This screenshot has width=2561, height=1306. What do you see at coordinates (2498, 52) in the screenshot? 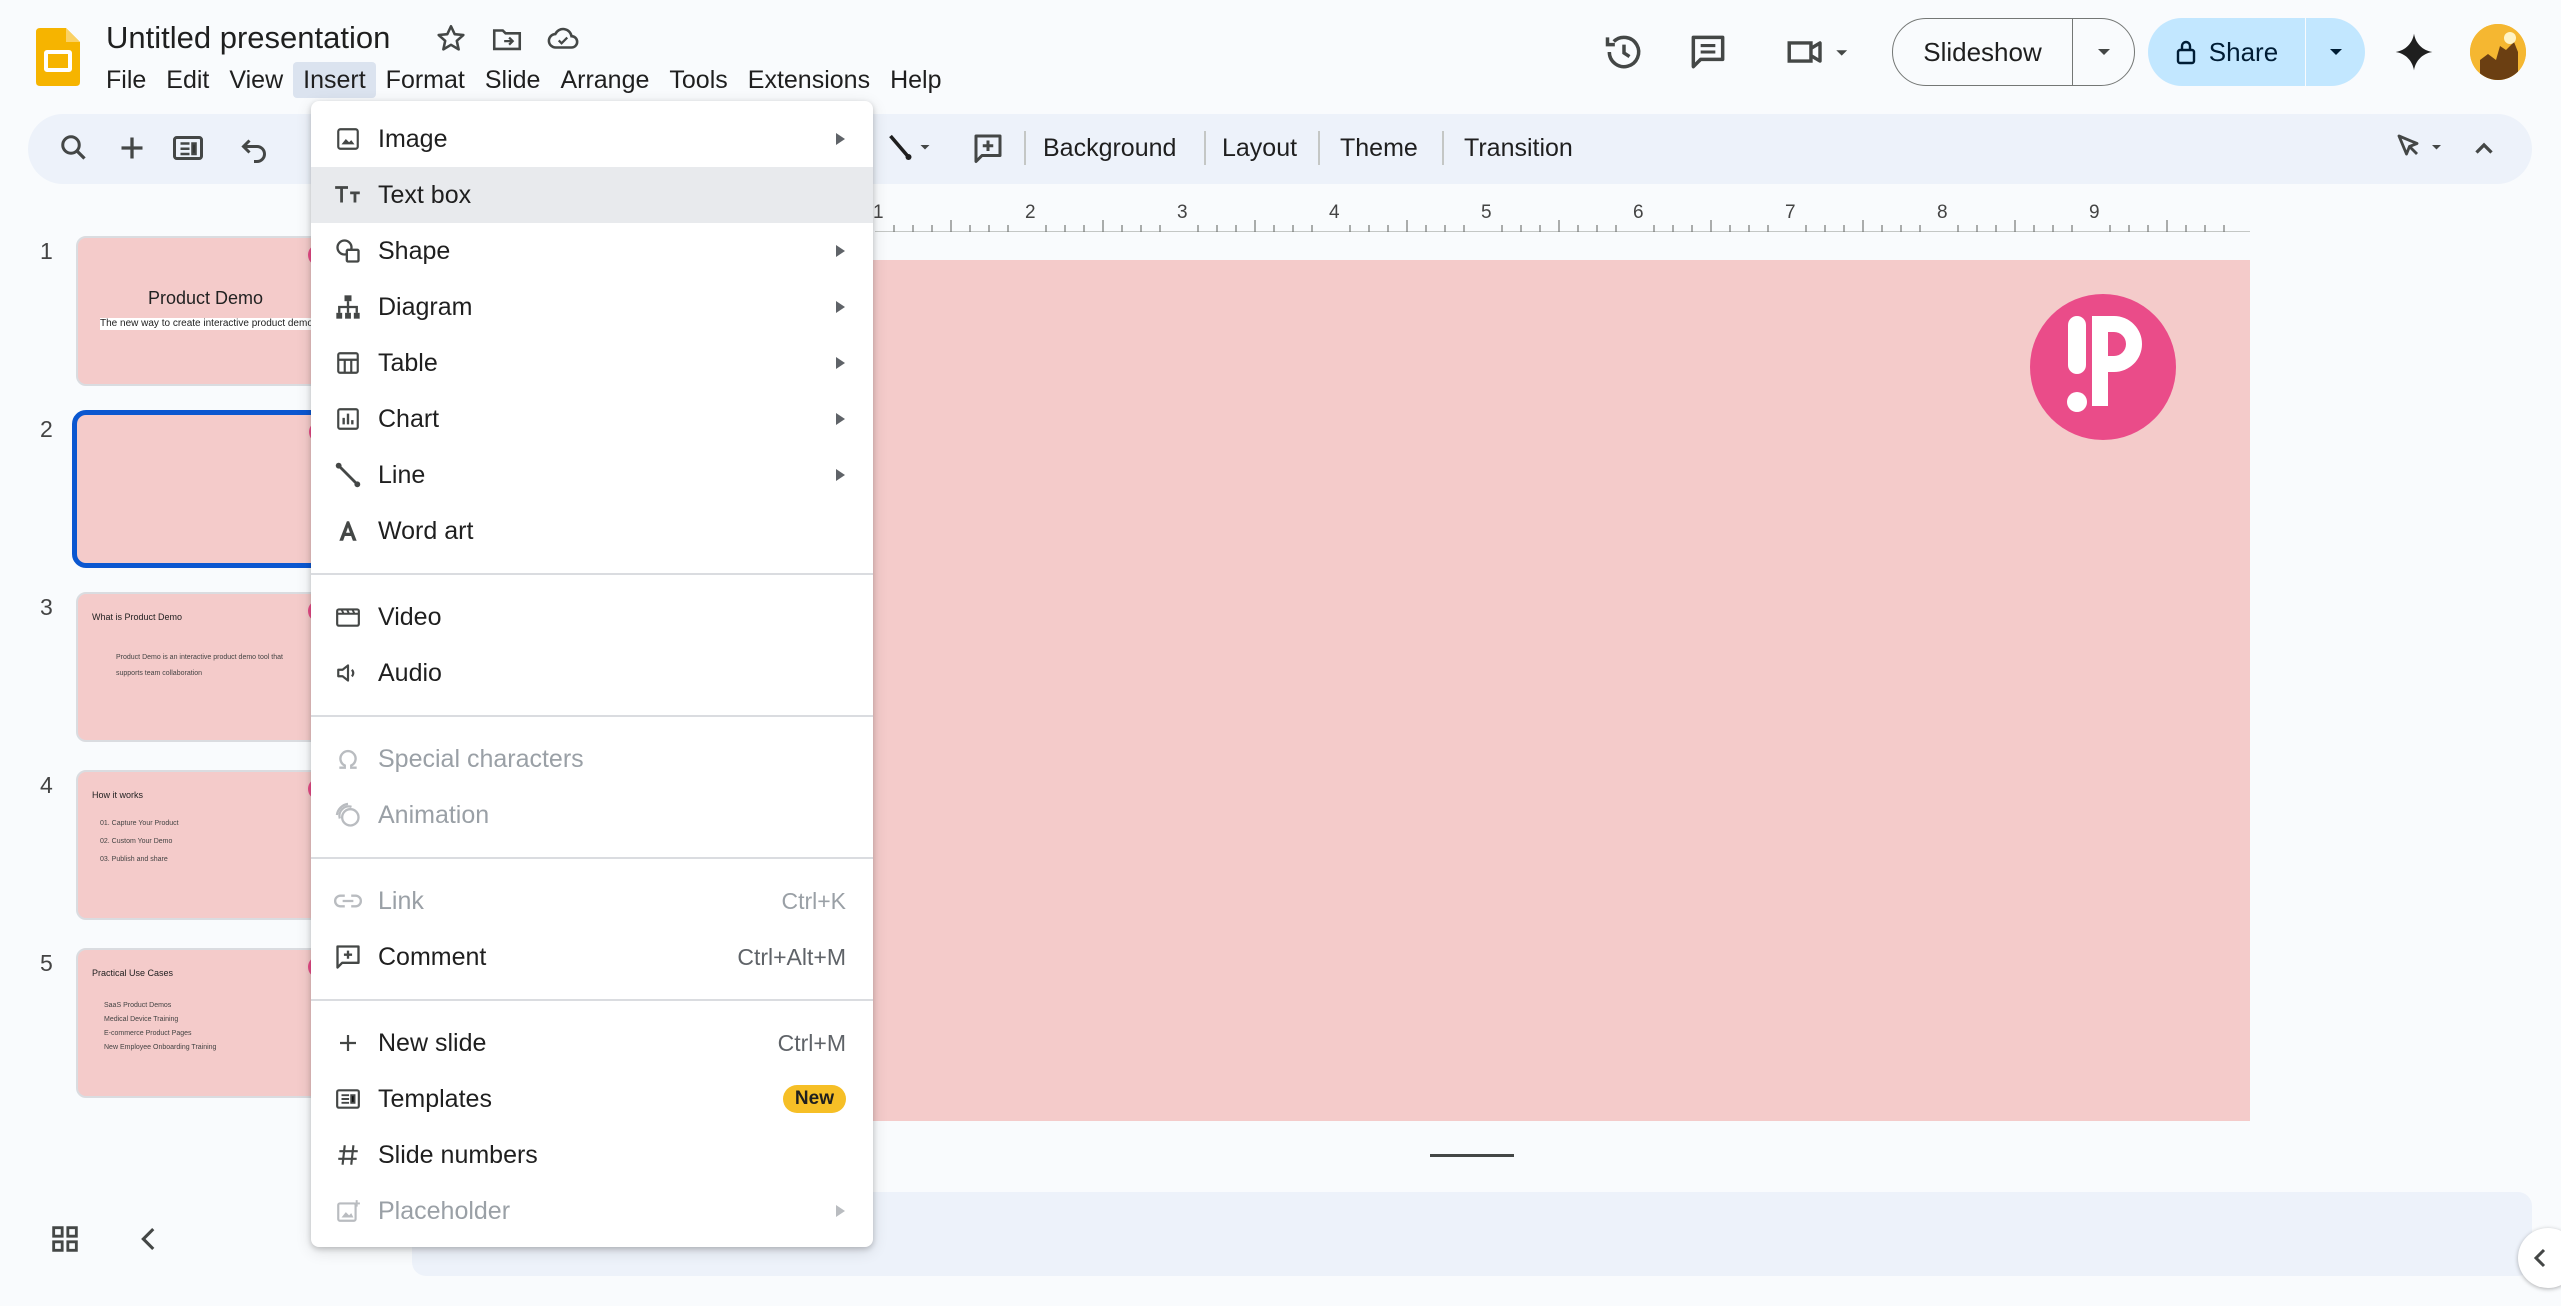
I see `avatar` at bounding box center [2498, 52].